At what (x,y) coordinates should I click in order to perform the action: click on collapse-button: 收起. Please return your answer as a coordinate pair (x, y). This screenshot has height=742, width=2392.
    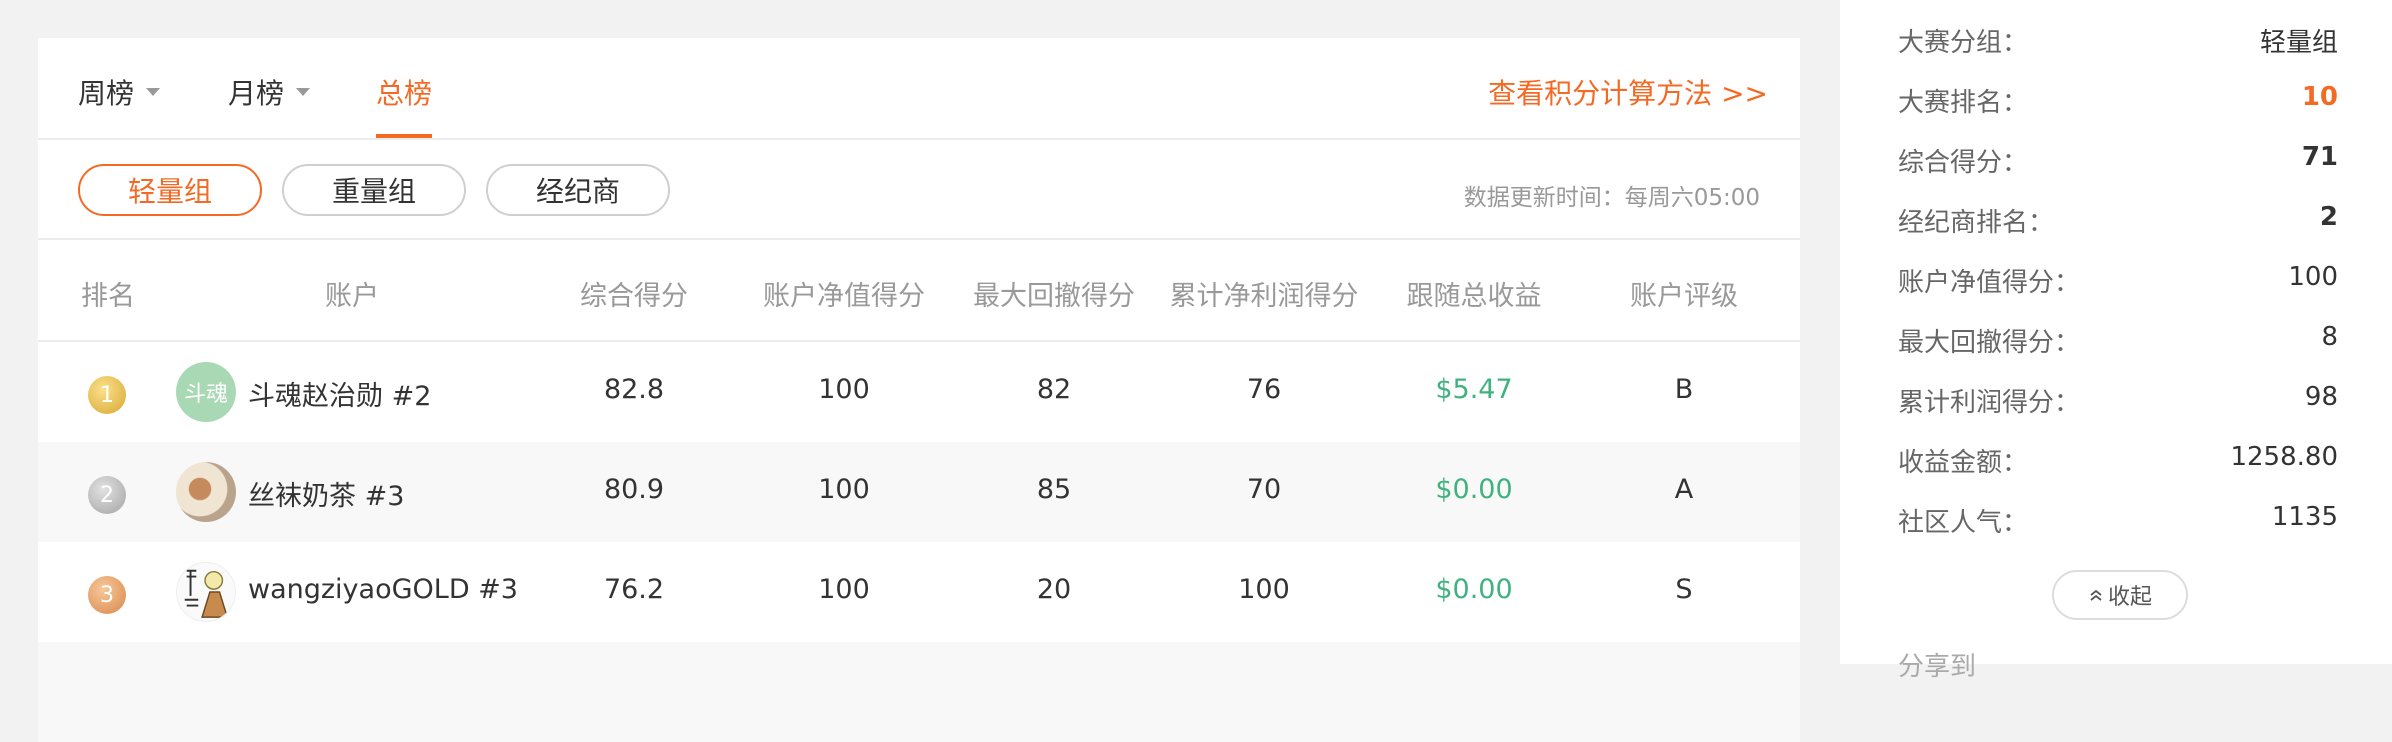
    Looking at the image, I should click on (2120, 595).